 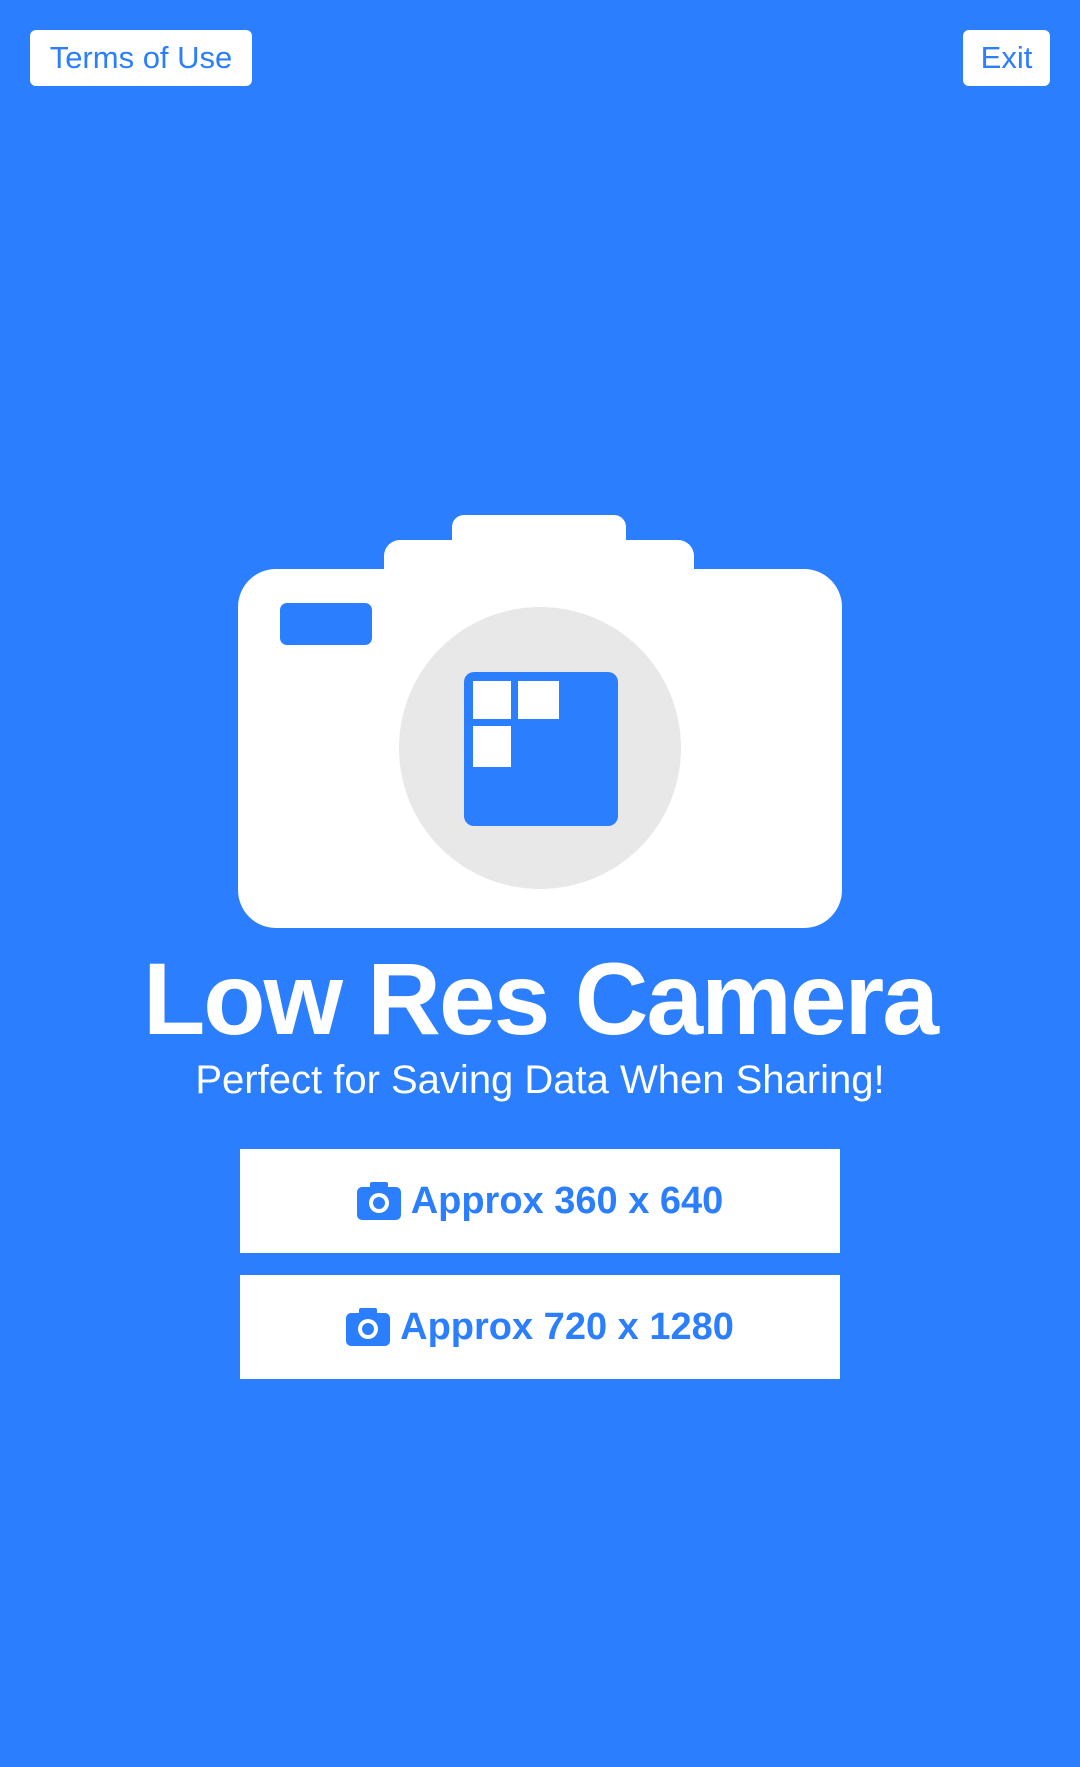 I want to click on app-title: Low Res Camera, so click(x=541, y=999).